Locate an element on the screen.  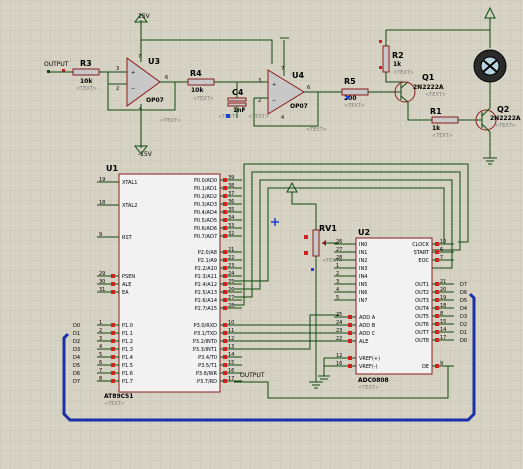
pin-number: 4 is located at coordinates (337, 290).